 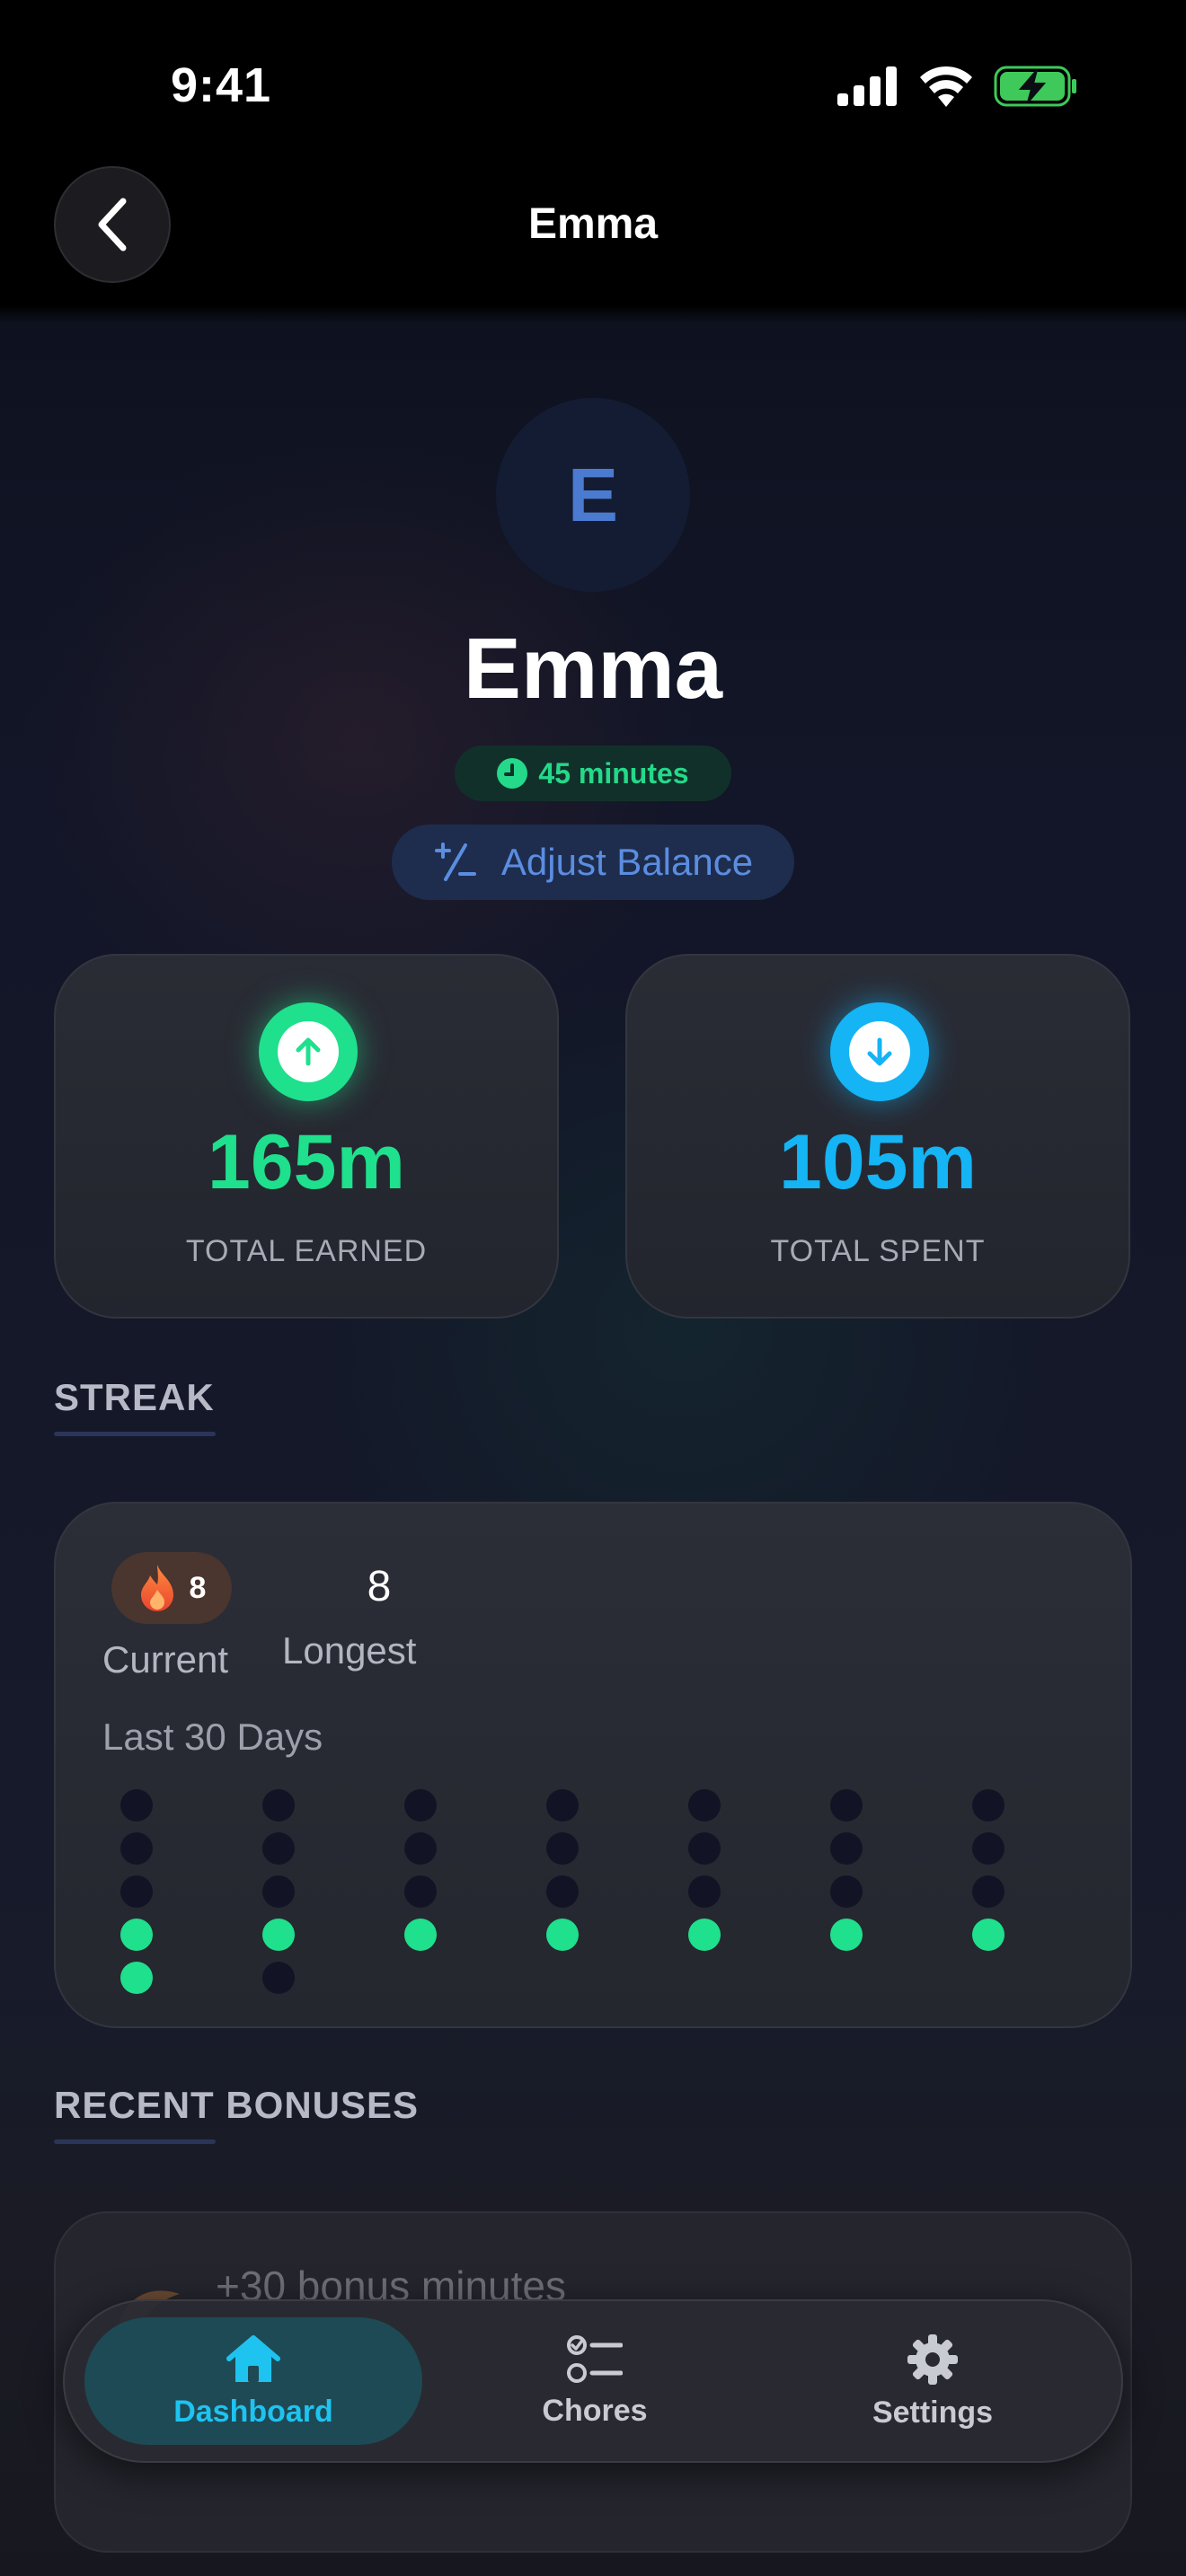 I want to click on house-icon, so click(x=253, y=2358).